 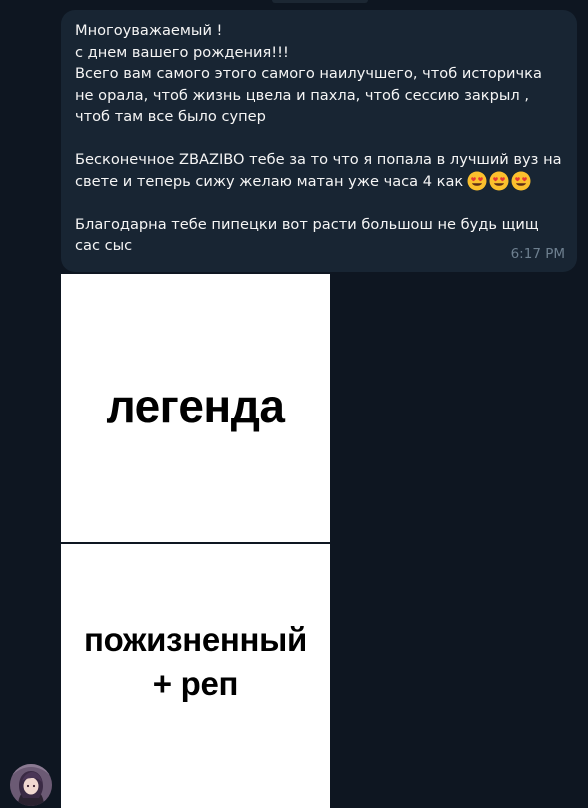 I want to click on meme-caption-bottom: пожизненный + реп, so click(x=195, y=662).